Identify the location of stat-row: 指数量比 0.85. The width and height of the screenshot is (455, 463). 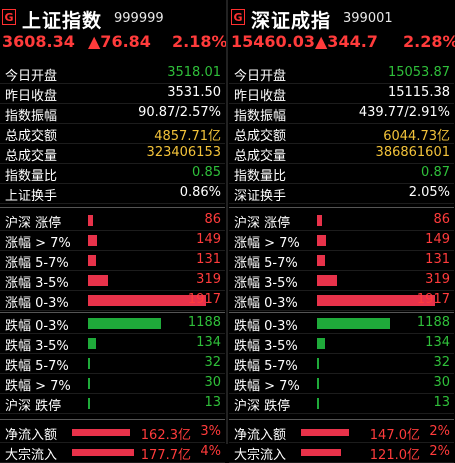
(112, 174).